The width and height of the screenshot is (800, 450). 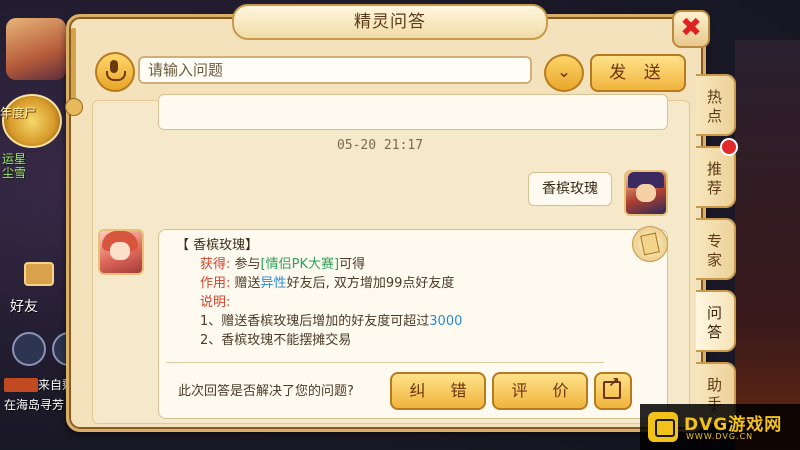 I want to click on mail-icon, so click(x=39, y=274).